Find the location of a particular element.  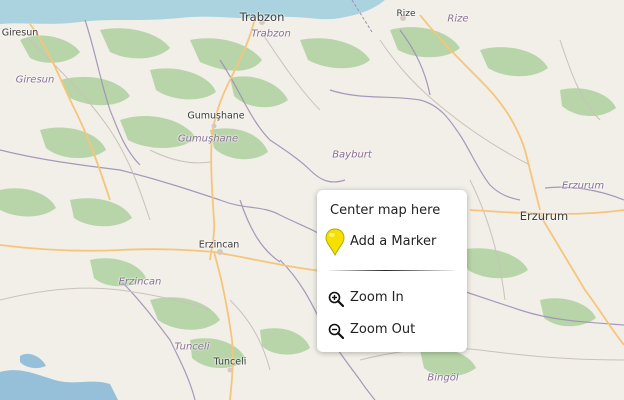

map-label-trabzon: Trabzon is located at coordinates (262, 17).